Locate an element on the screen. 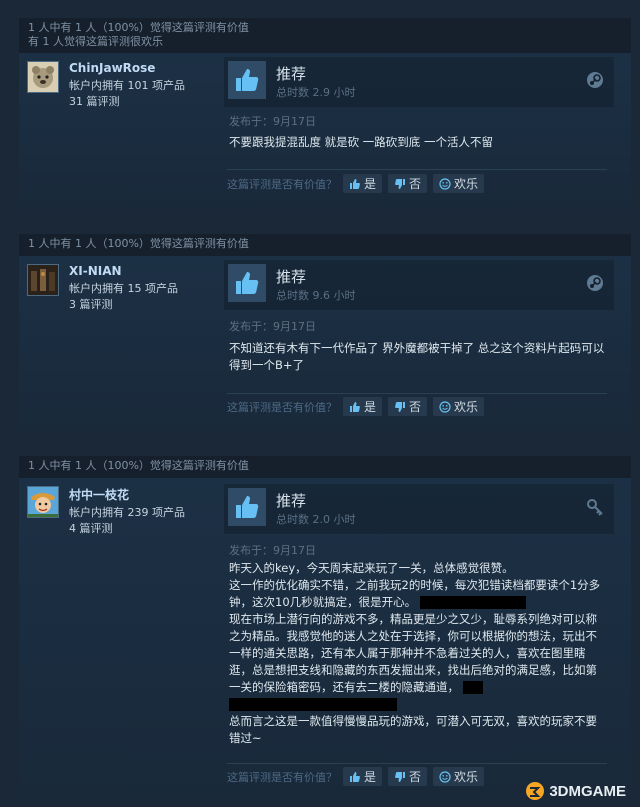  funny-count-text: 有 1 人觉得这篇评测很欢乐 is located at coordinates (95, 41).